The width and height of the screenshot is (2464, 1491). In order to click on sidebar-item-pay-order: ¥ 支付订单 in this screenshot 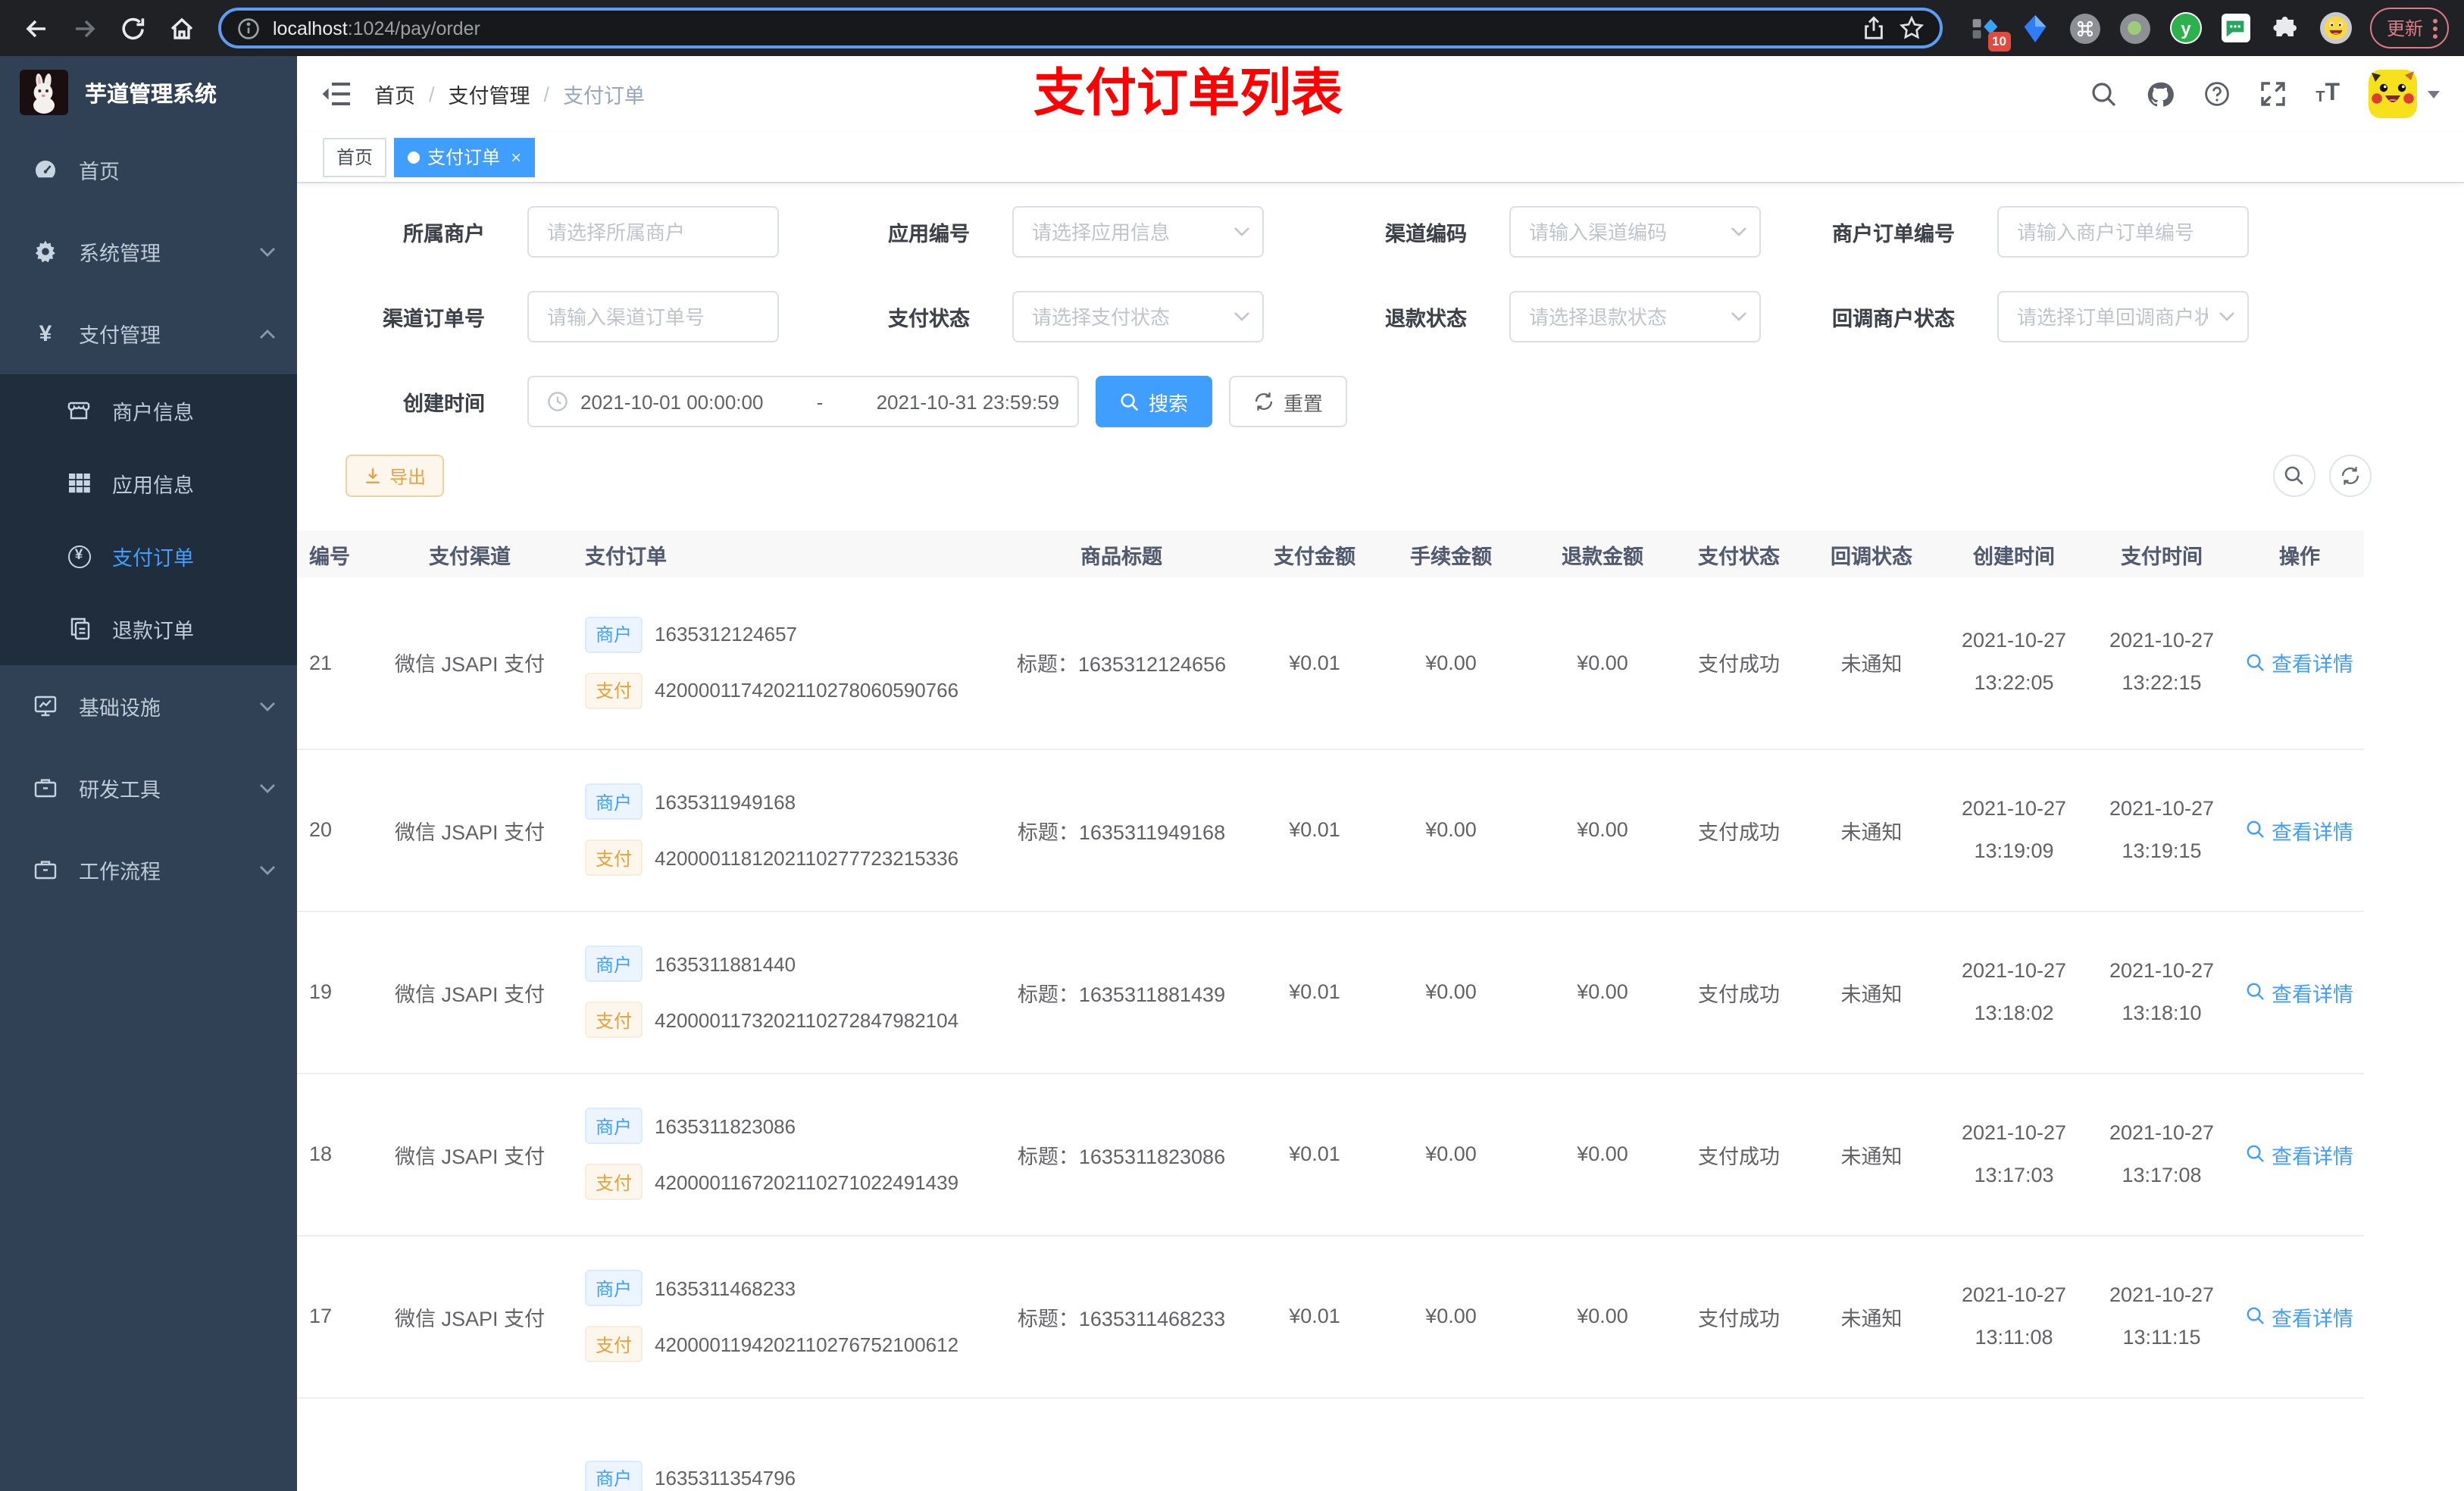, I will do `click(148, 556)`.